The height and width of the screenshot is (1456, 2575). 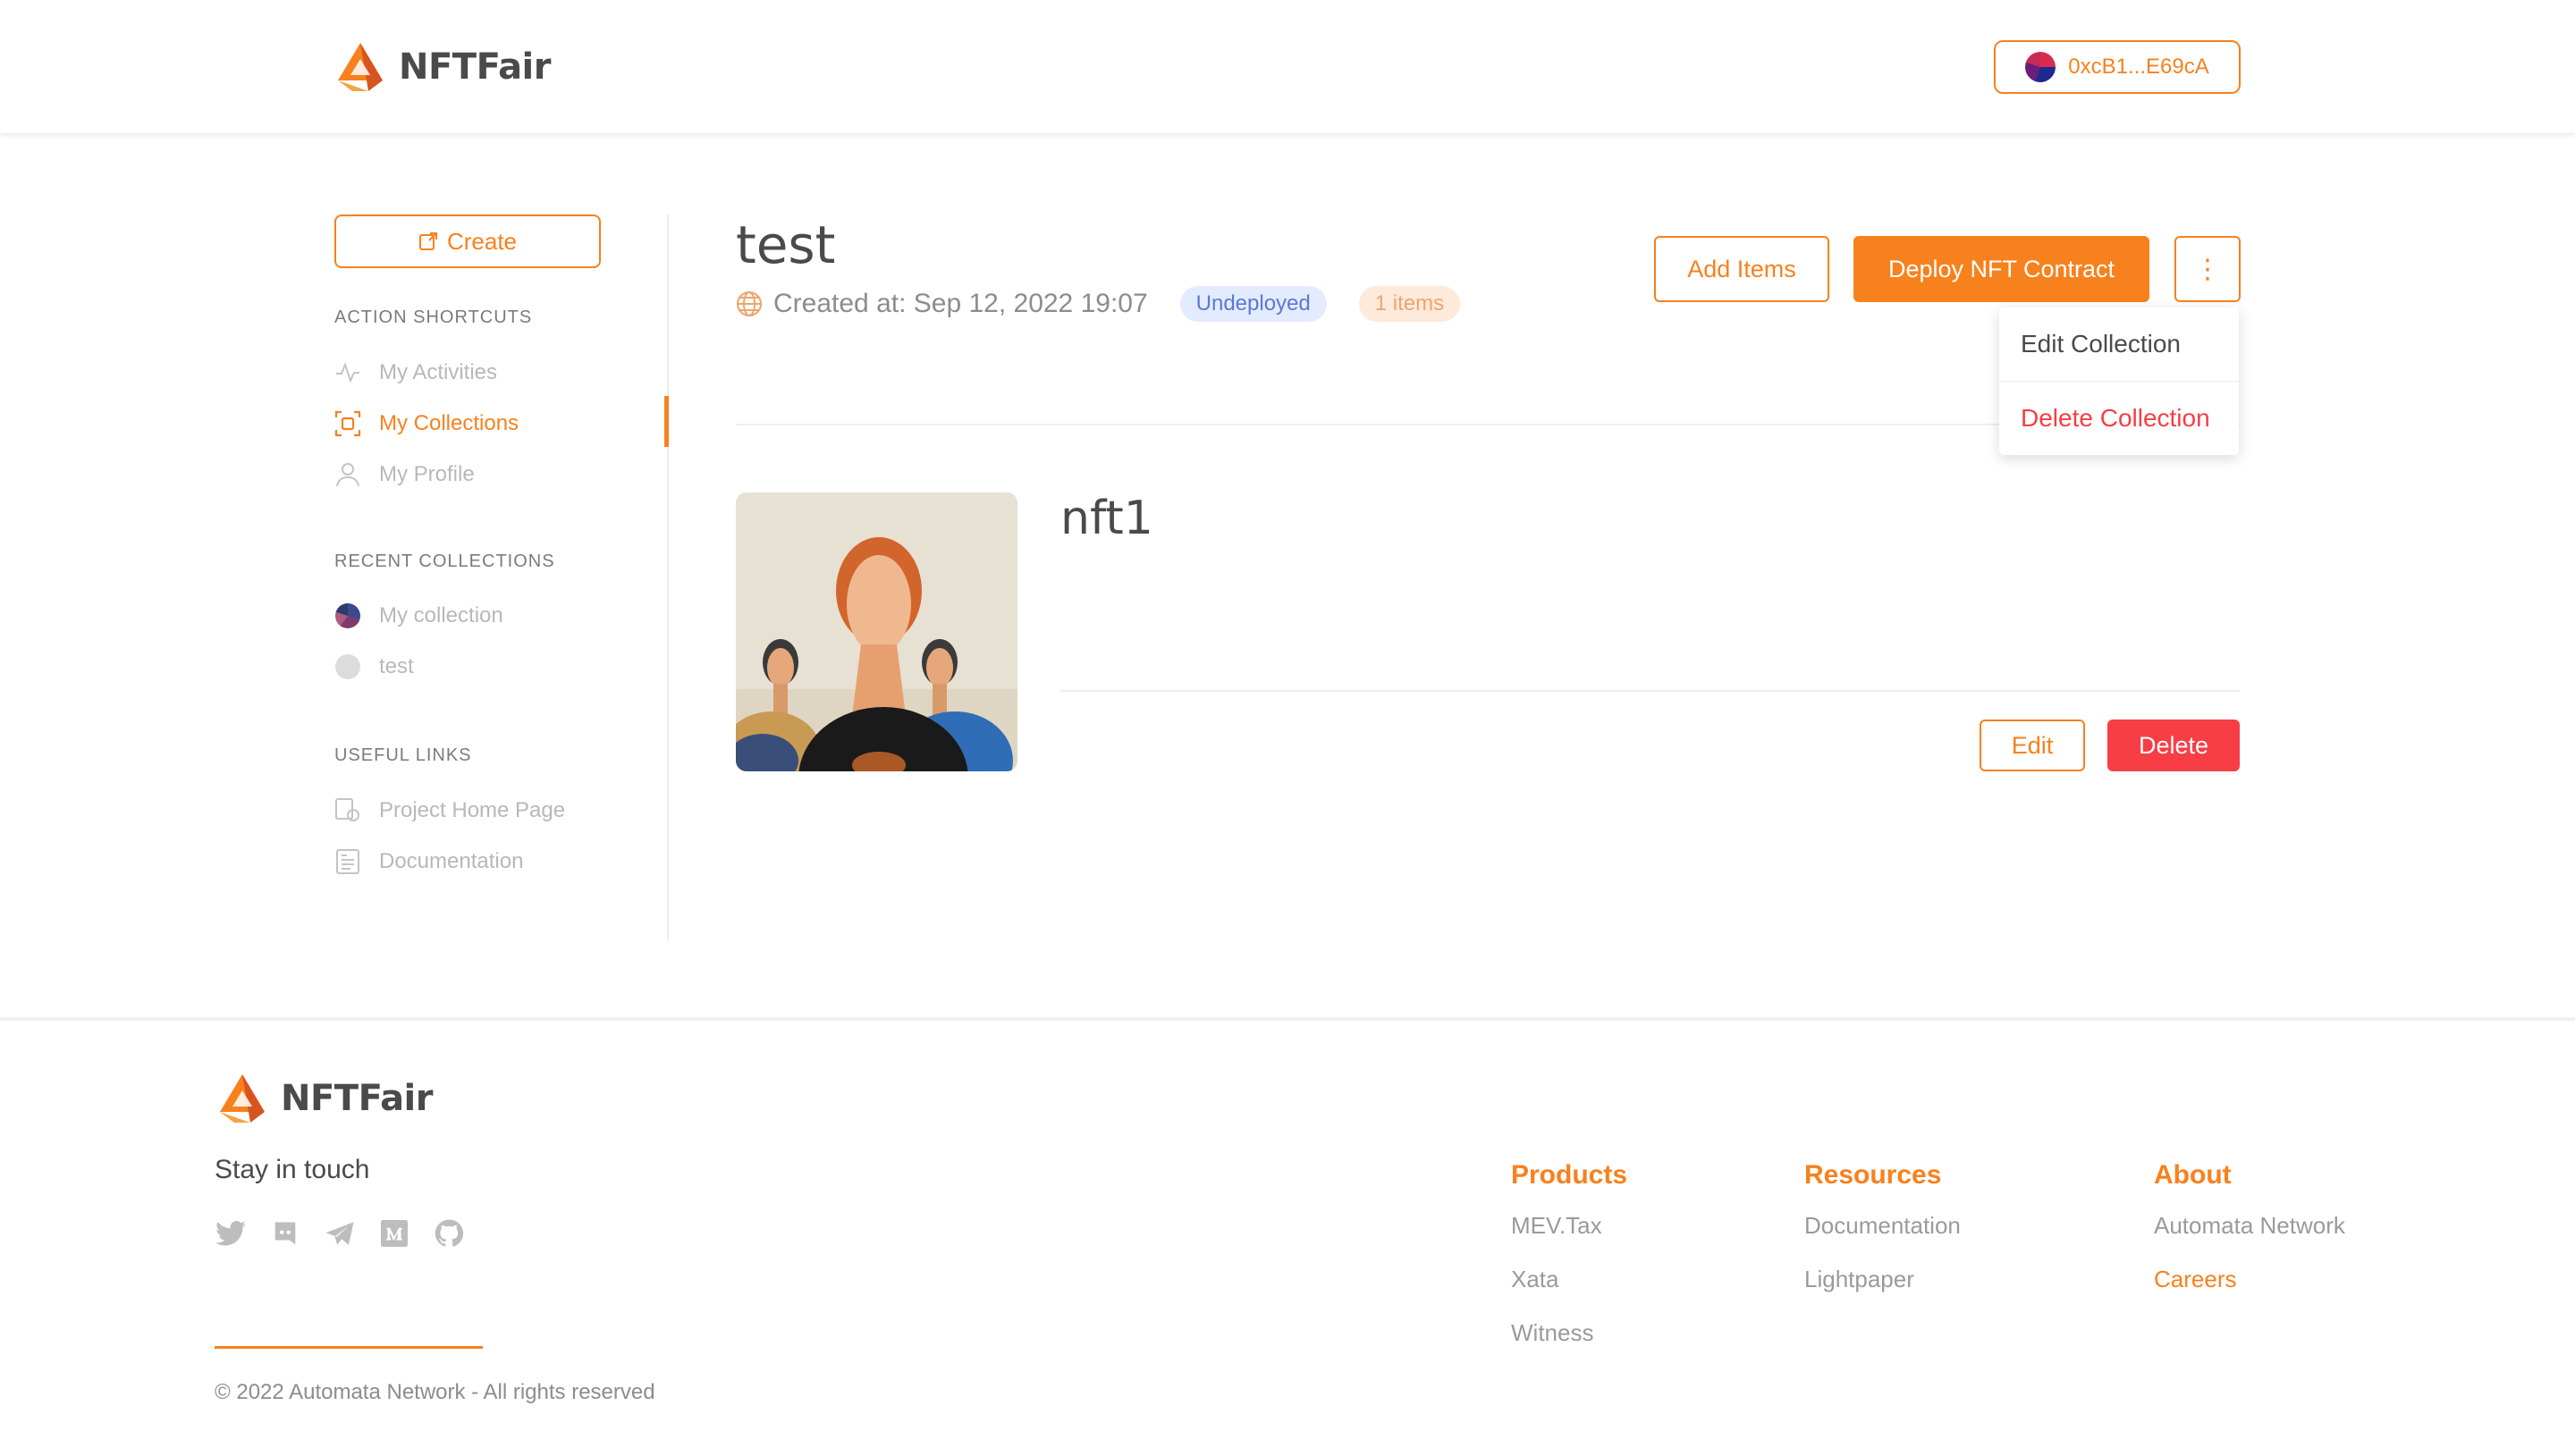 I want to click on collections-icon, so click(x=347, y=424).